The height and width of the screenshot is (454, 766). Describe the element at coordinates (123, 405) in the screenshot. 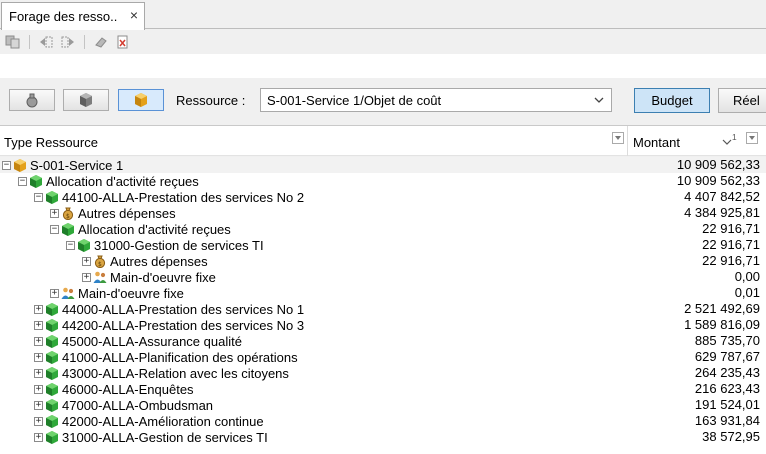

I see `tree-row-name: +47000-ALLA-Ombudsman` at that location.